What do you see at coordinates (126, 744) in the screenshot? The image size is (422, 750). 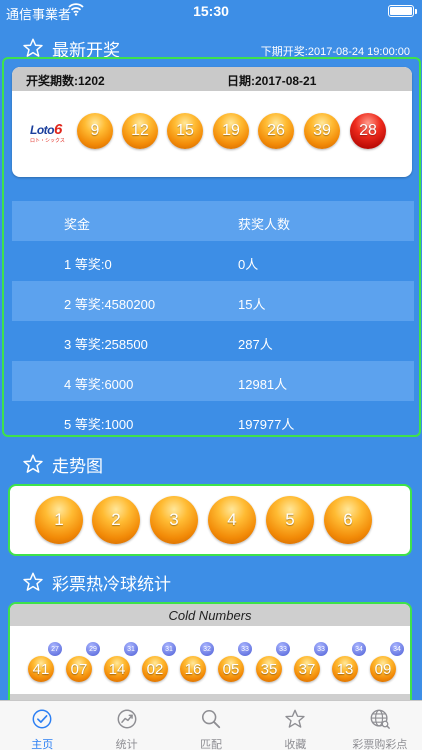 I see `tab-label: 统计` at bounding box center [126, 744].